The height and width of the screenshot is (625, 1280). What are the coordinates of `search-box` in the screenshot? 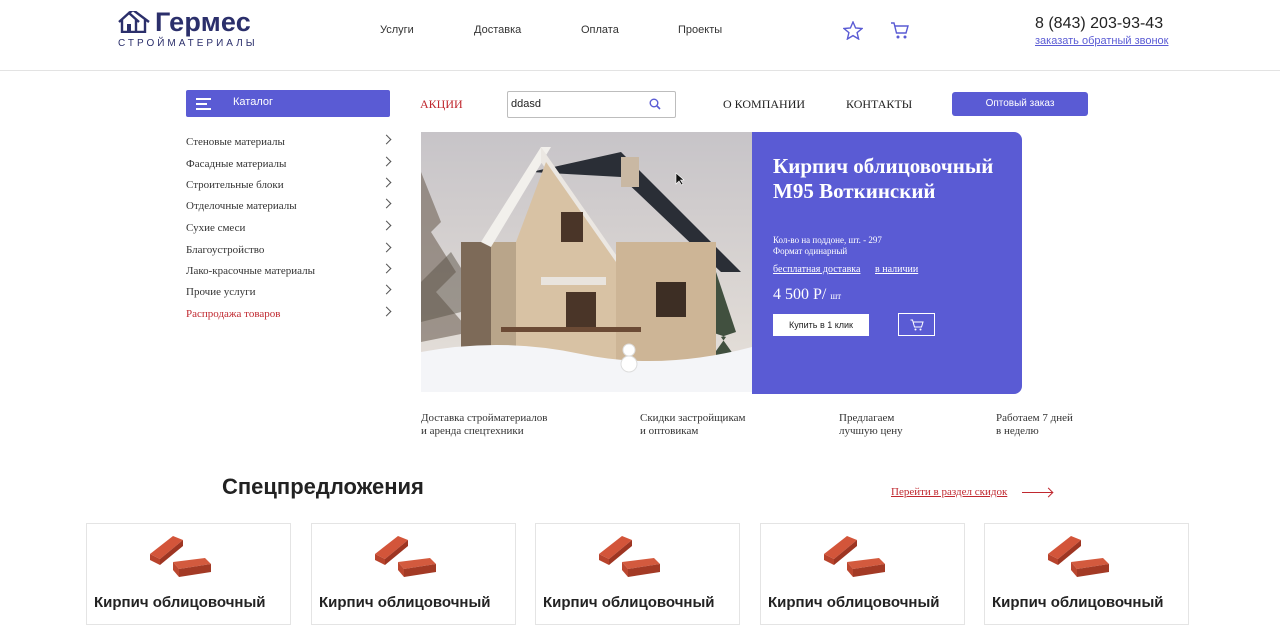 It's located at (591, 104).